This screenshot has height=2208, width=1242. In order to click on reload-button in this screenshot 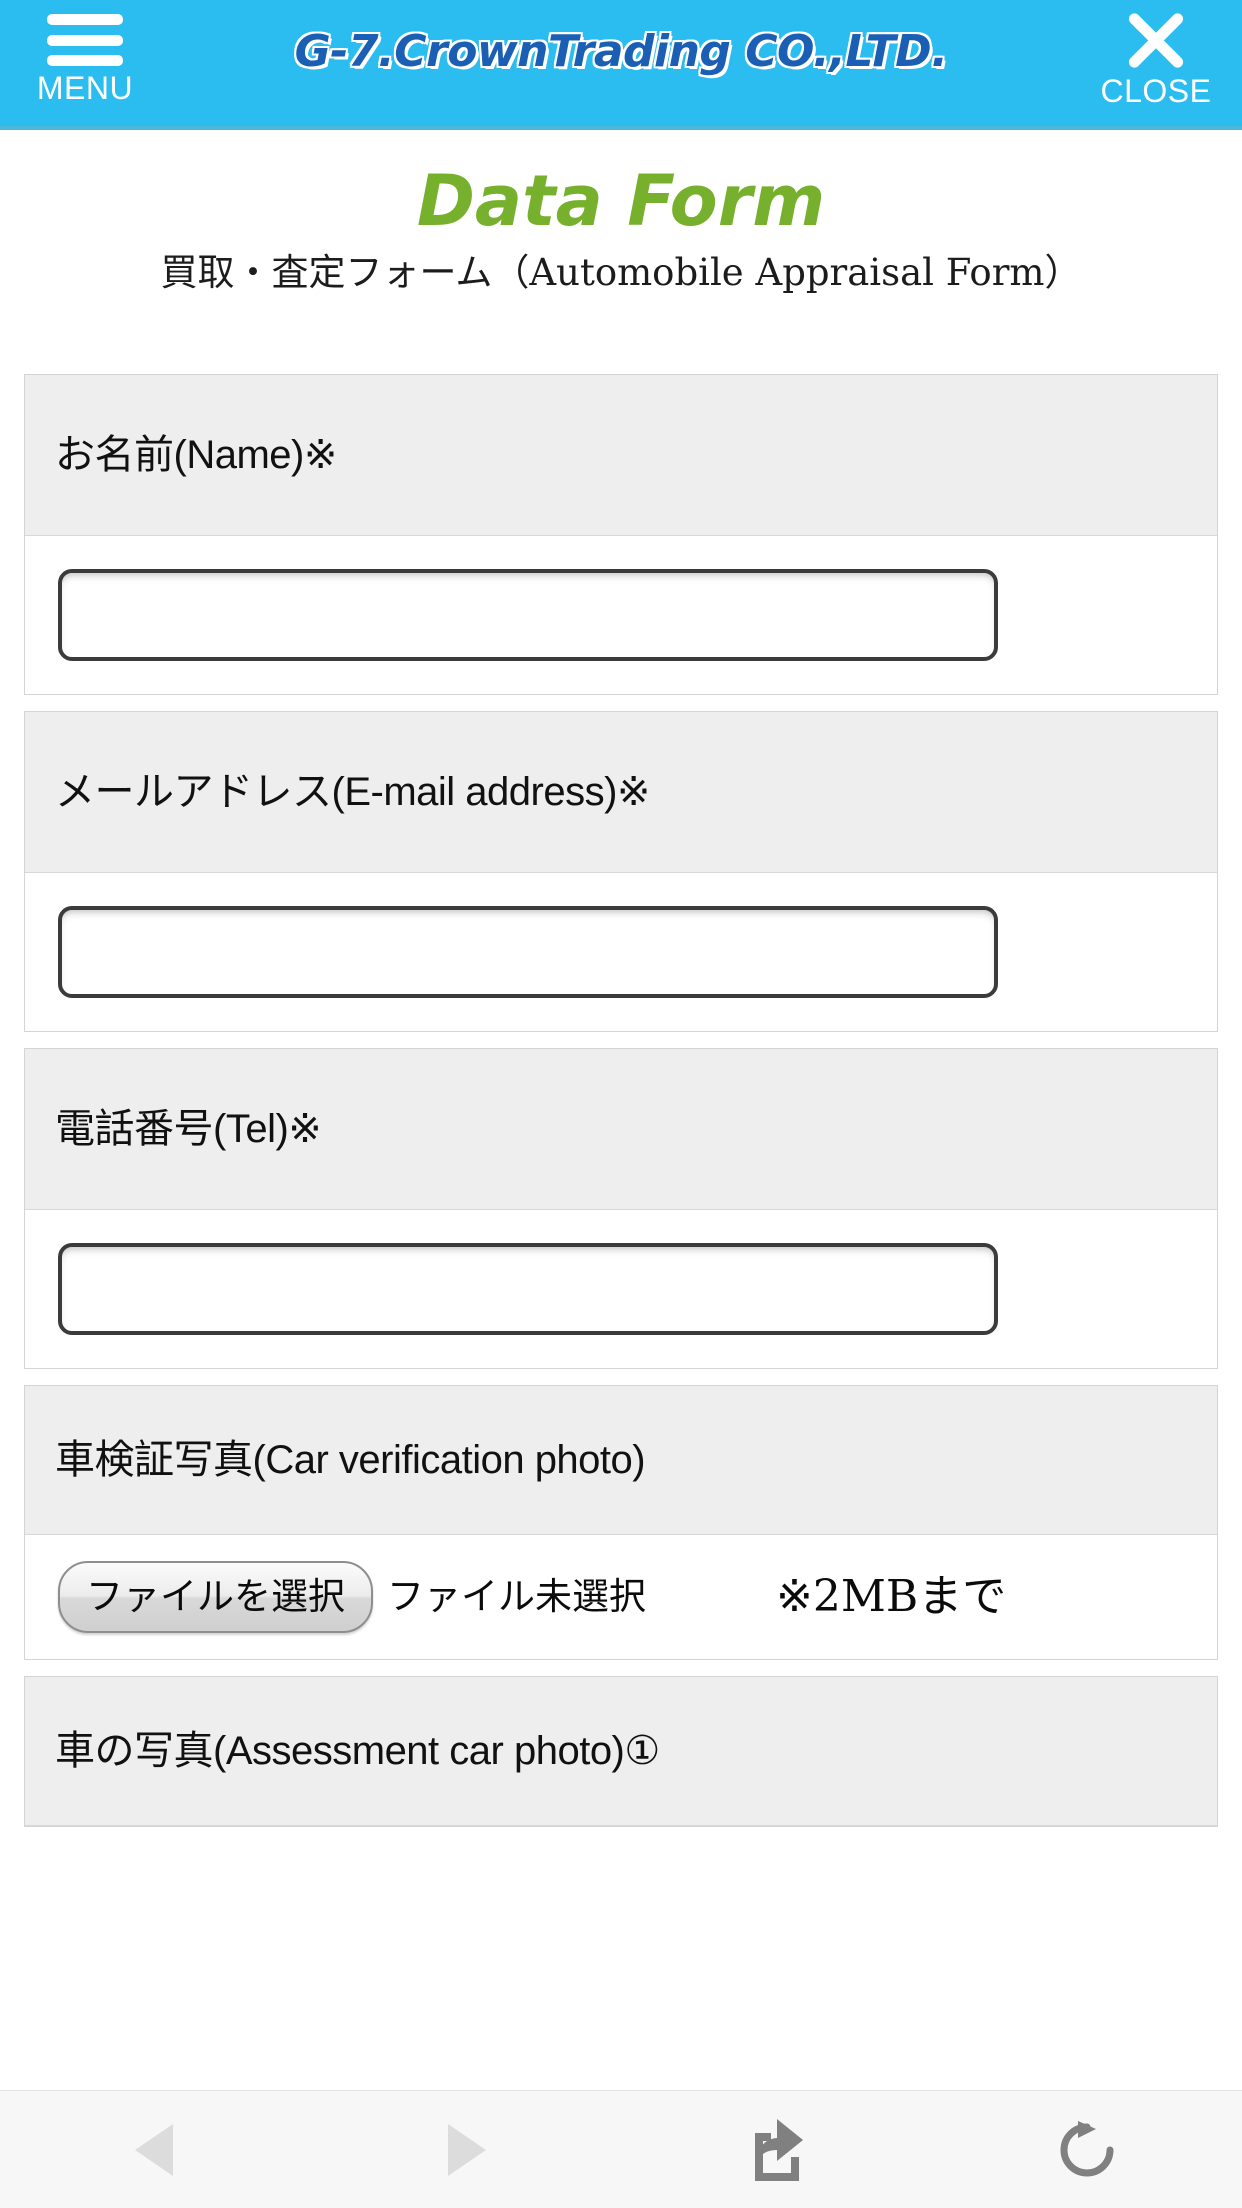, I will do `click(1087, 2149)`.